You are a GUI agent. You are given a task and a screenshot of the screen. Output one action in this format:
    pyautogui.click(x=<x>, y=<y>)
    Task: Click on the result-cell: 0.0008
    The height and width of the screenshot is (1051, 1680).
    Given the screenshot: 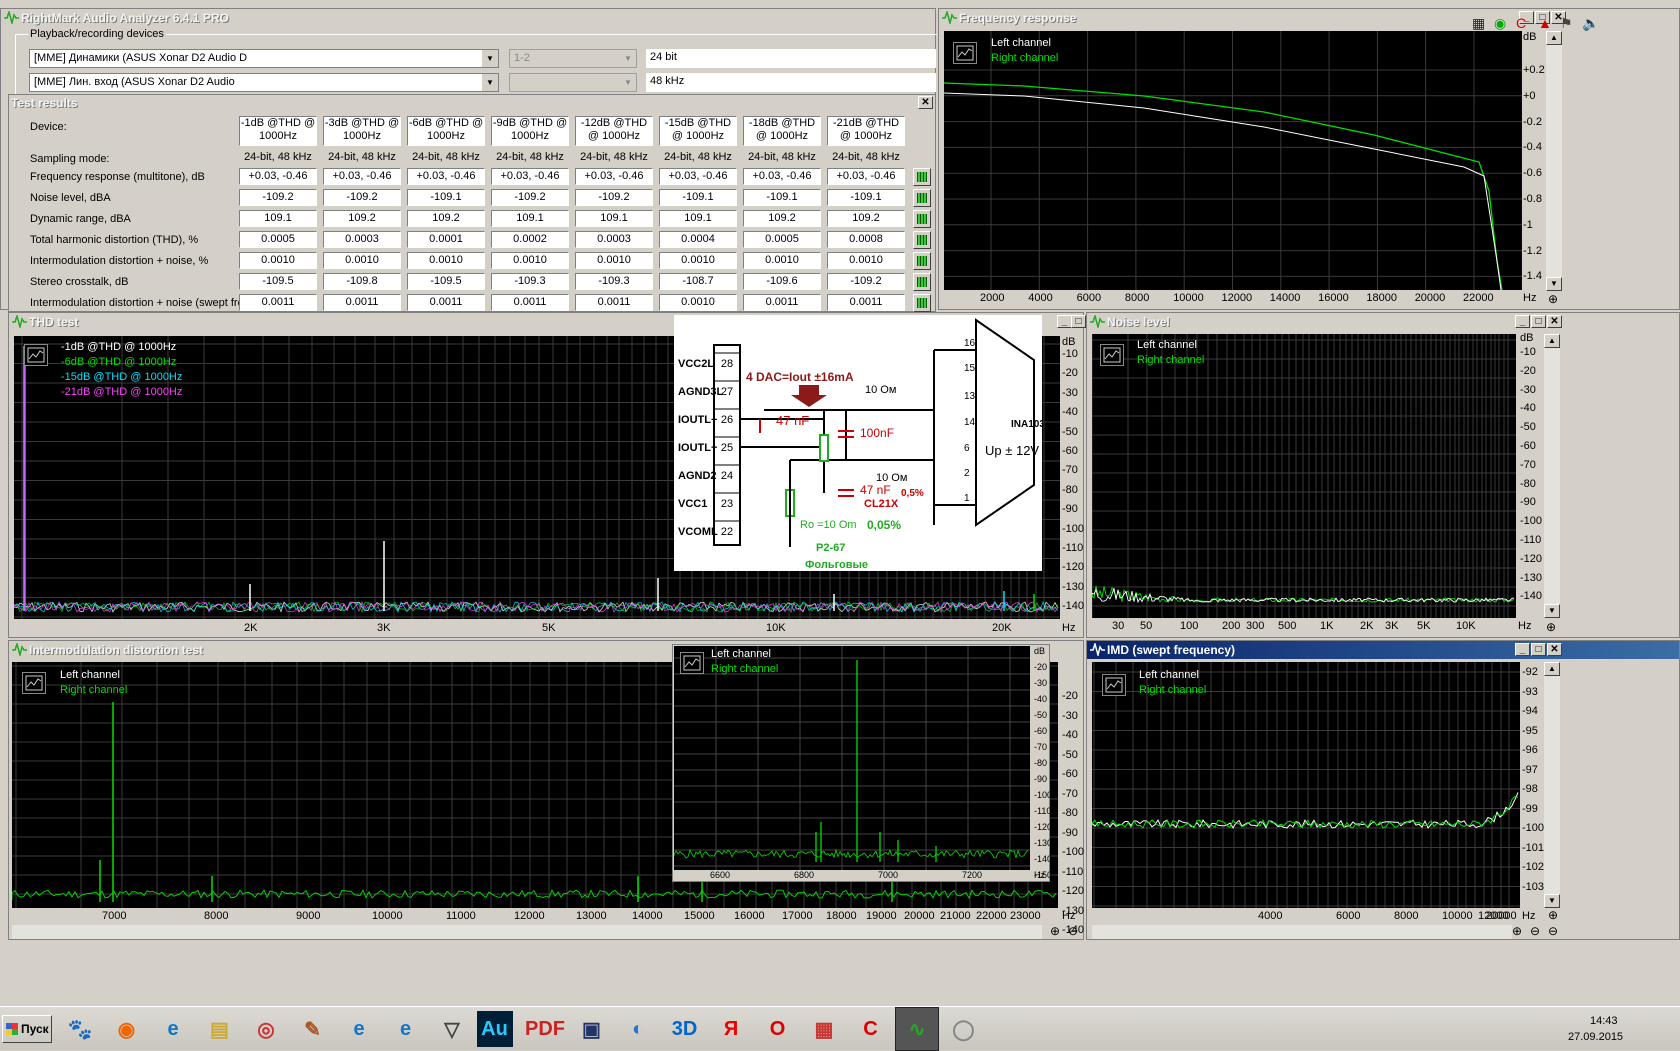 What is the action you would take?
    pyautogui.click(x=866, y=239)
    